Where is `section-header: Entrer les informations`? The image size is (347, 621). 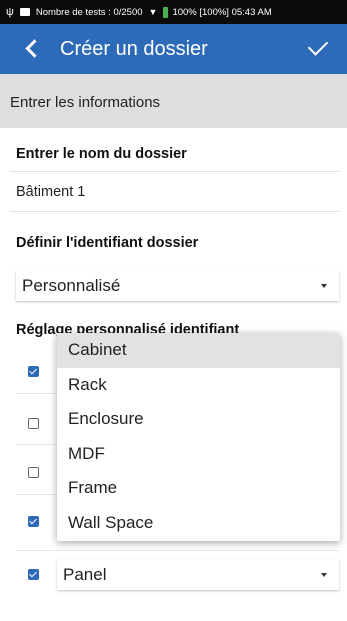 section-header: Entrer les informations is located at coordinates (173, 101).